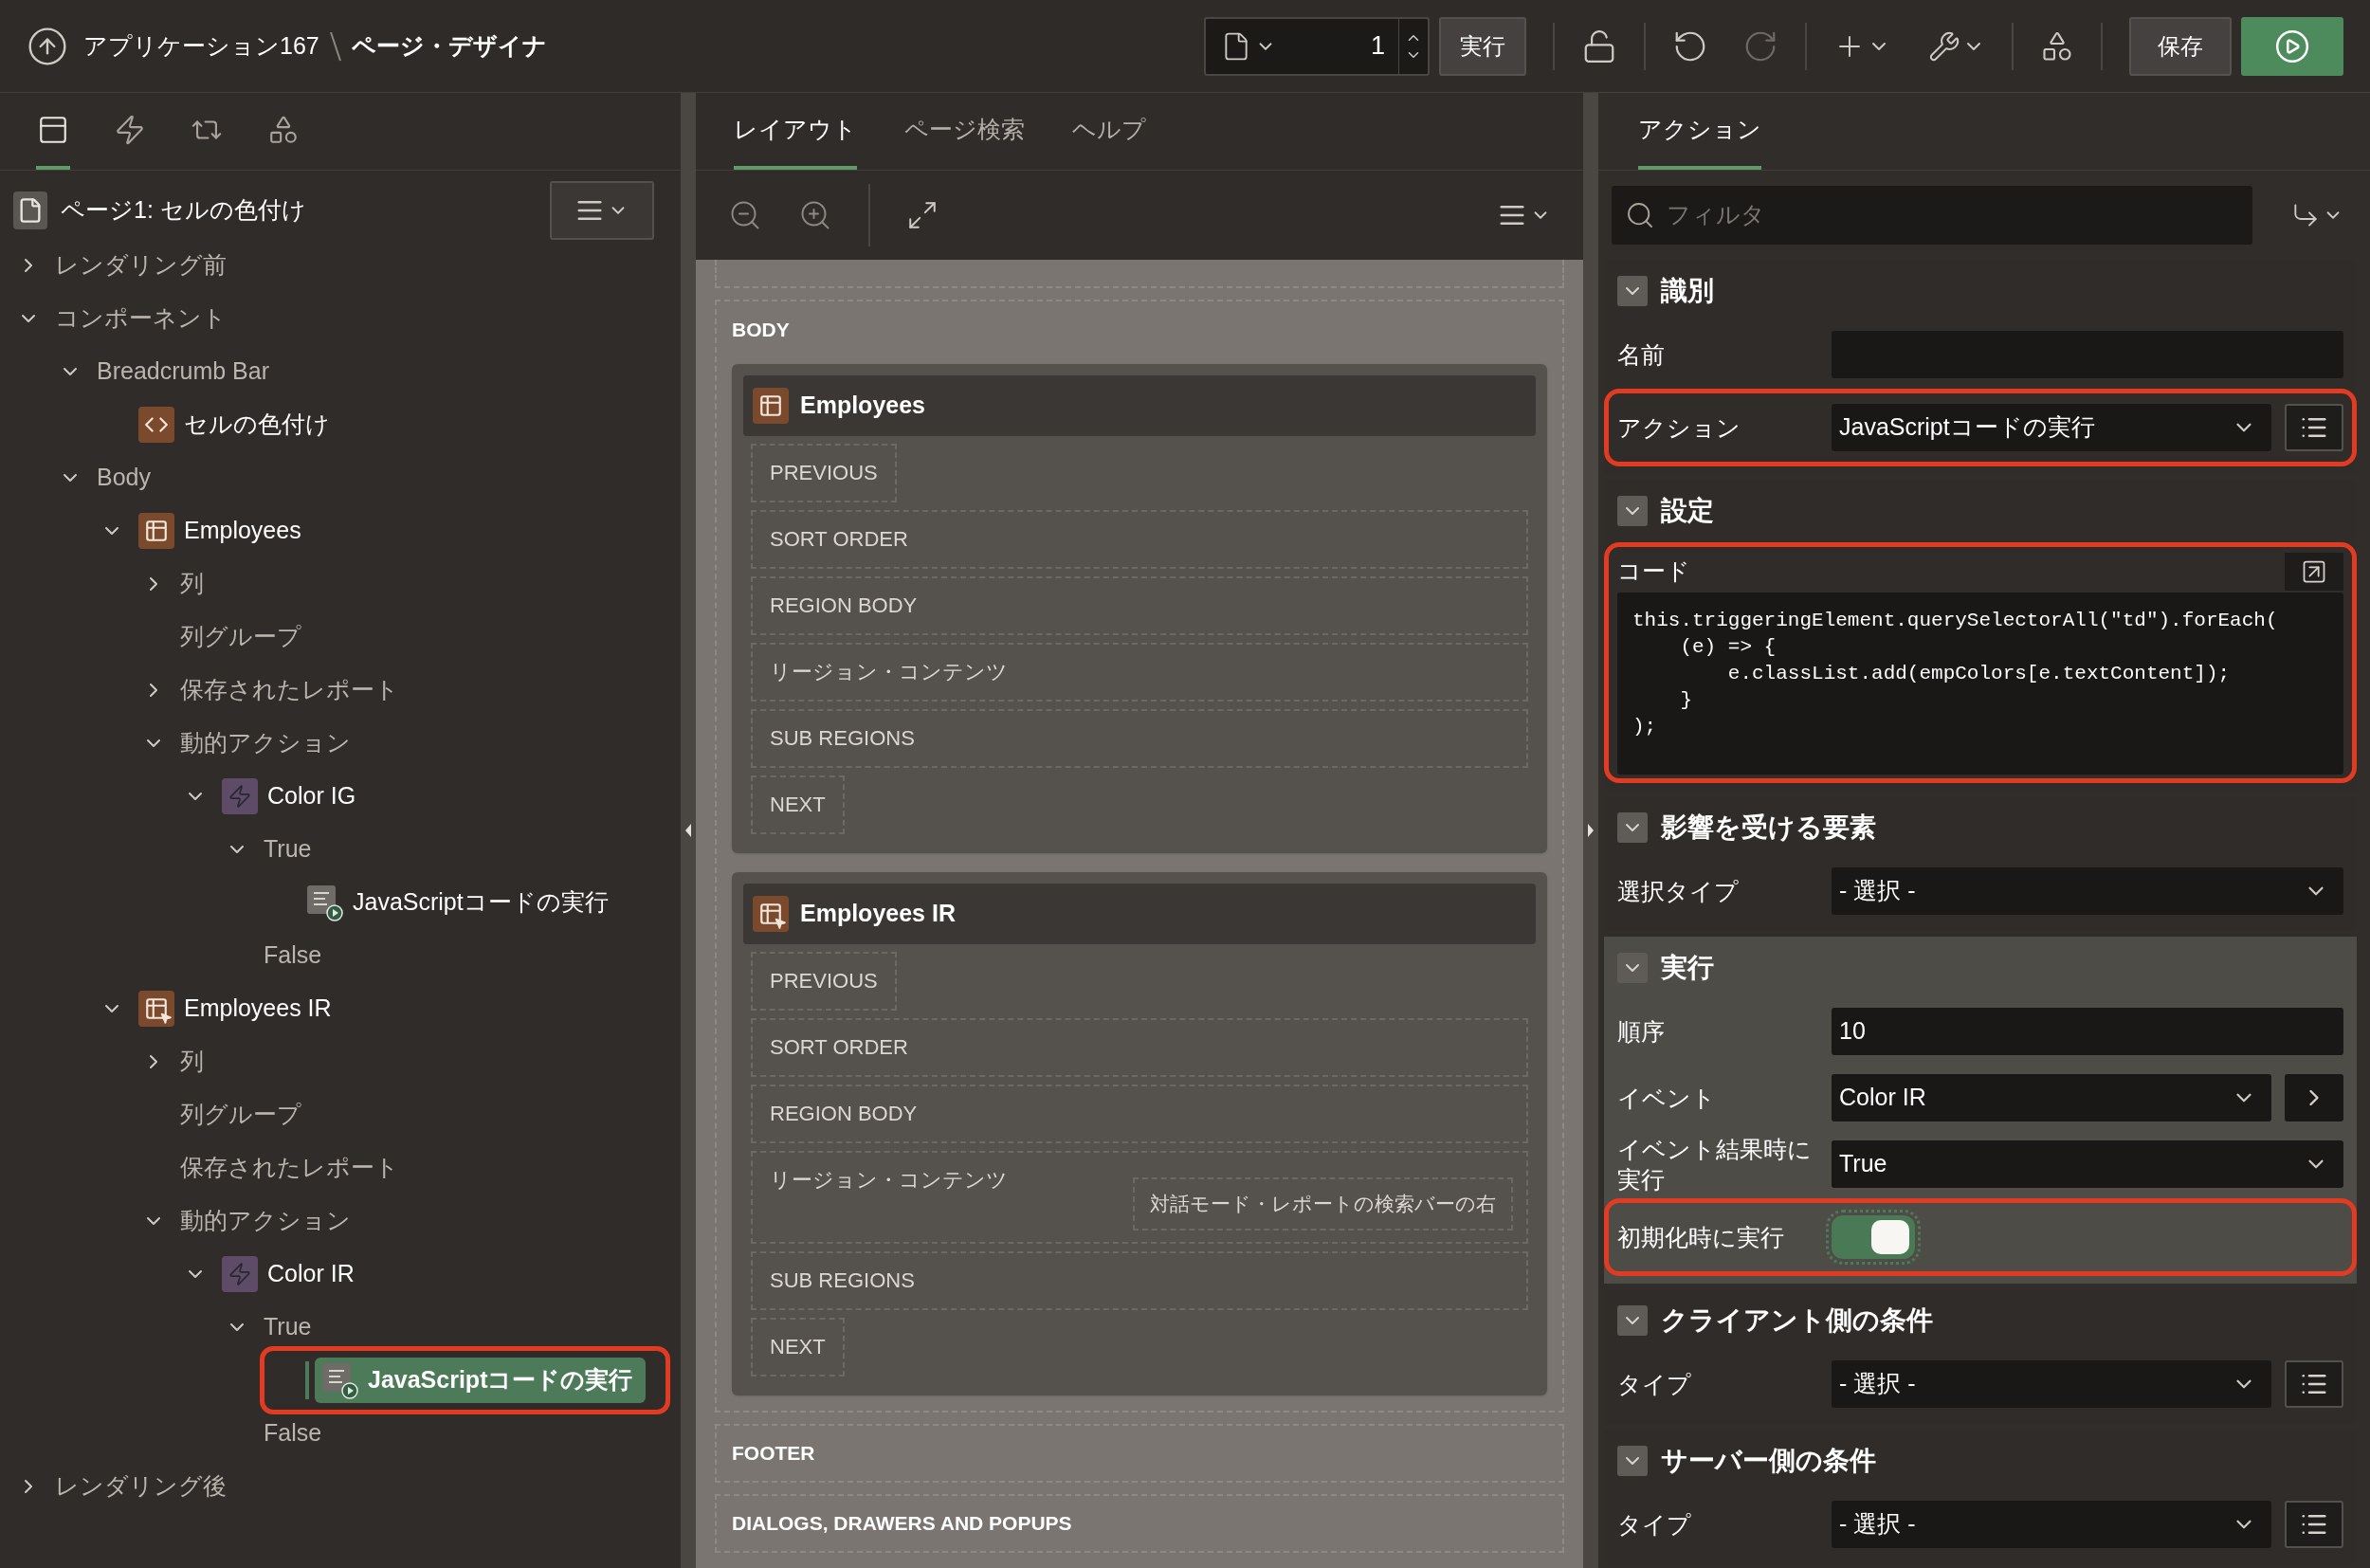 The height and width of the screenshot is (1568, 2370). I want to click on layout-slot: リージョン・コンテンツ 対話モード・レポートの検索バーの右, so click(1139, 1197).